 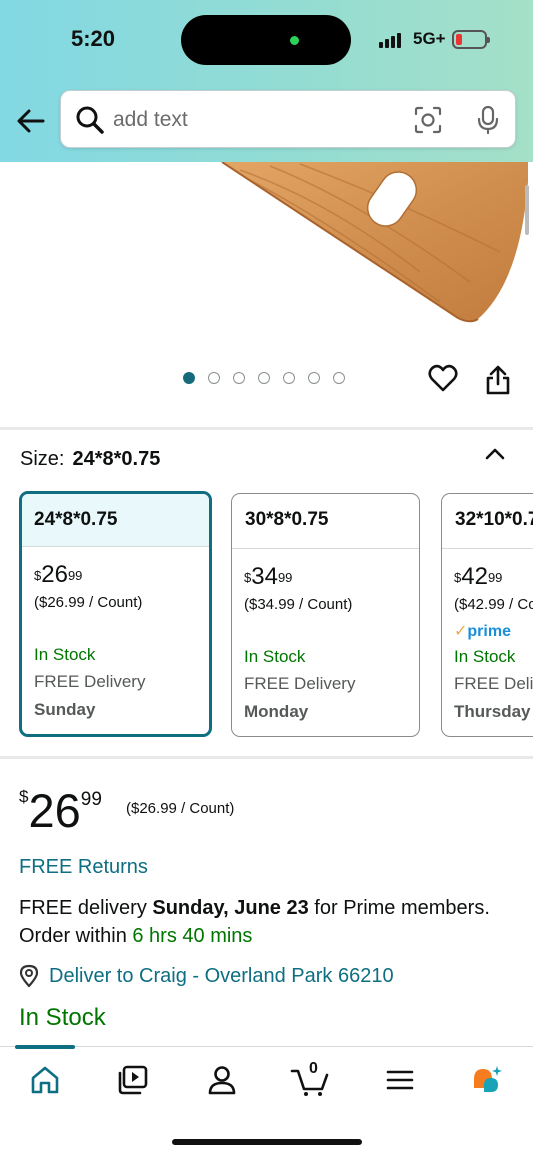 I want to click on size-option-day: Sunday, so click(x=65, y=709).